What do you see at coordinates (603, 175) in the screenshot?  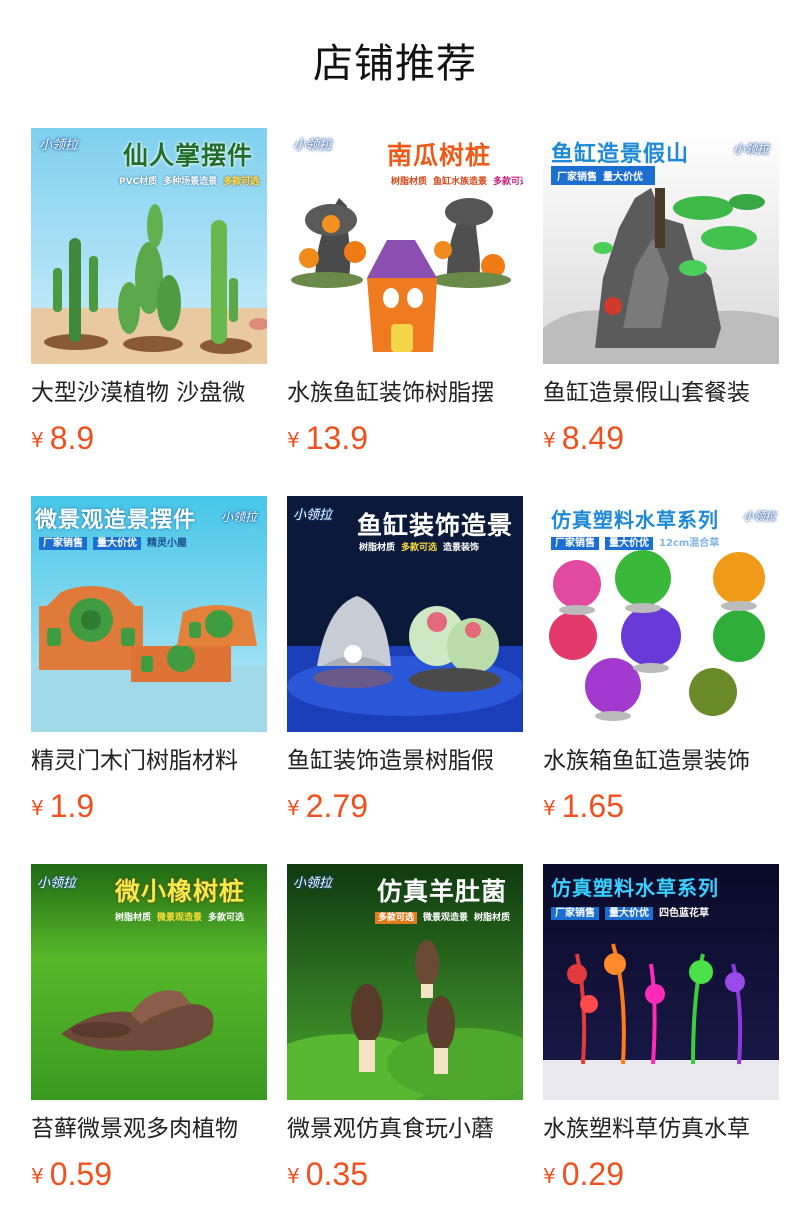 I see `image-subtitle: 厂家销售 量大价优` at bounding box center [603, 175].